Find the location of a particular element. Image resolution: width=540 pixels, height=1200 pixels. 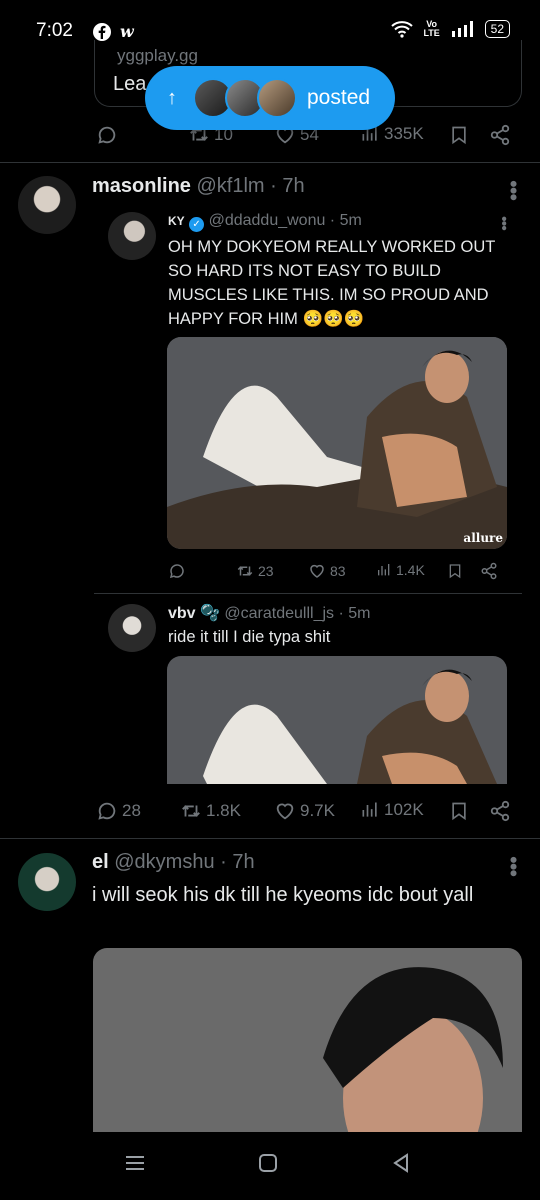

back-button is located at coordinates (401, 1165).